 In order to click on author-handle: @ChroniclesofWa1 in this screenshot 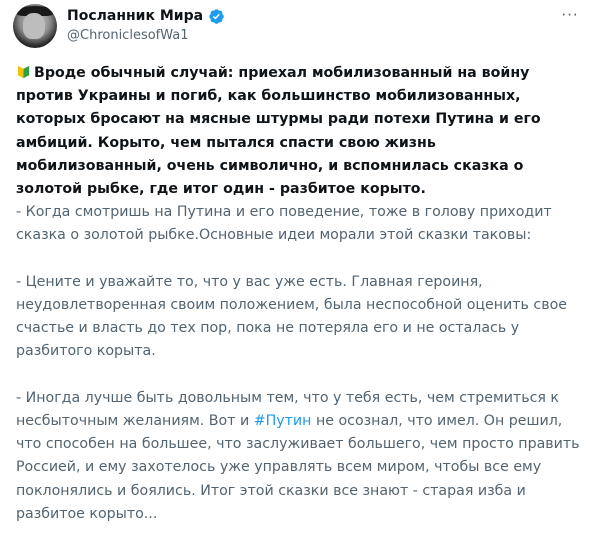, I will do `click(146, 35)`.